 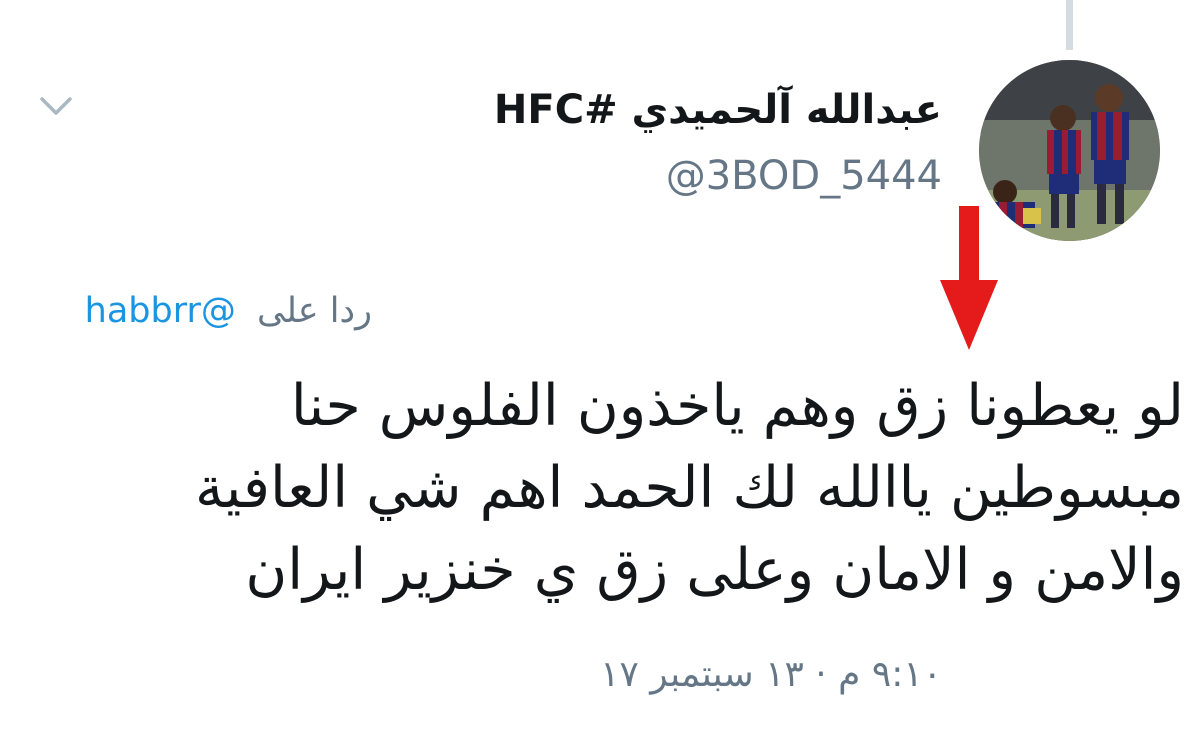 I want to click on reply-mention-link: @habbrr, so click(x=160, y=311).